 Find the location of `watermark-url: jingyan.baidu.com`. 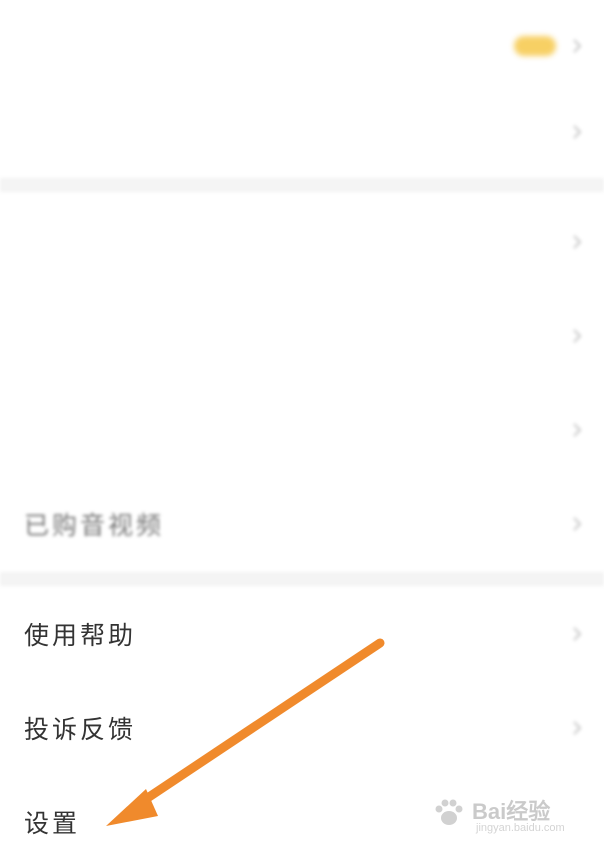

watermark-url: jingyan.baidu.com is located at coordinates (520, 828).